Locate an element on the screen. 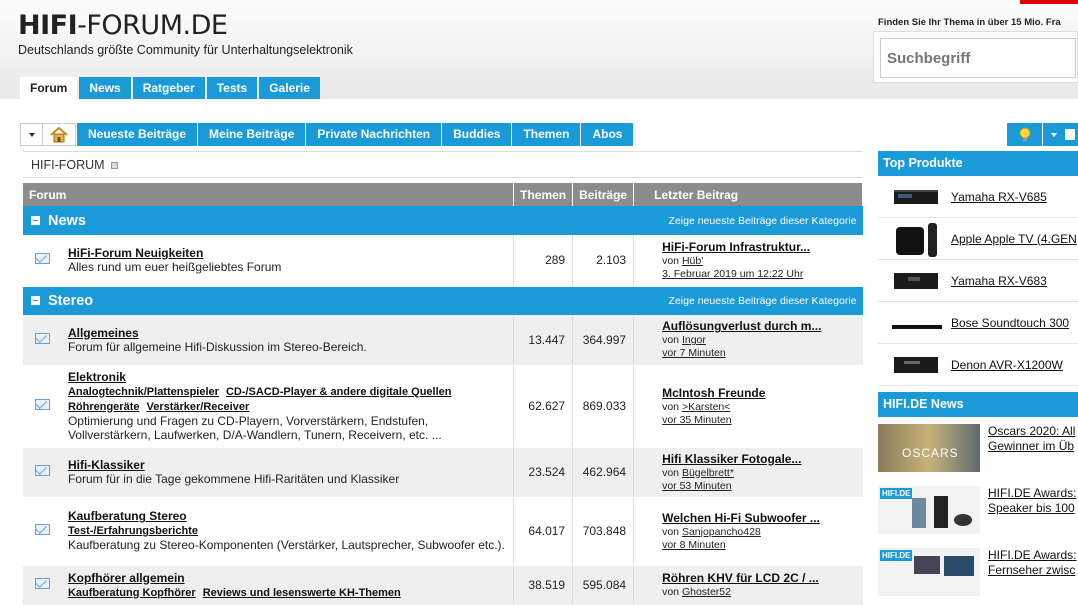  news-item: HIFI.DE HIFI.DE Awards: Speaker bis 100 is located at coordinates (978, 510).